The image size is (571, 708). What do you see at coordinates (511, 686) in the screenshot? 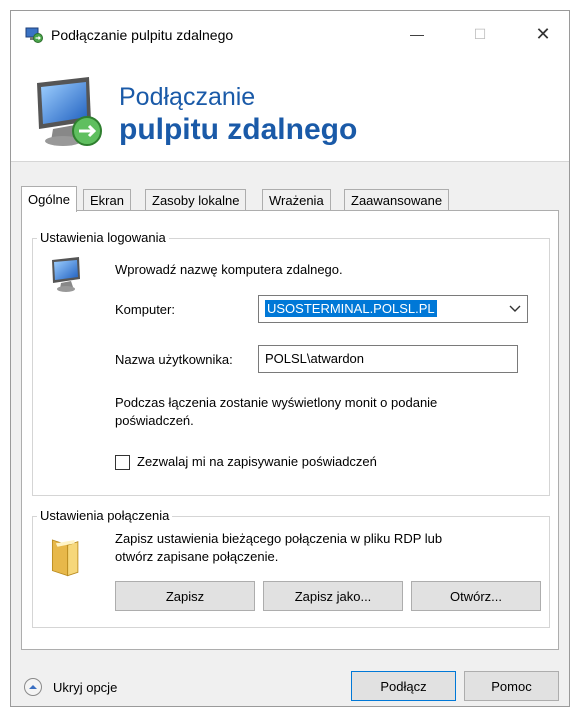
I see `help-button: Pomoc` at bounding box center [511, 686].